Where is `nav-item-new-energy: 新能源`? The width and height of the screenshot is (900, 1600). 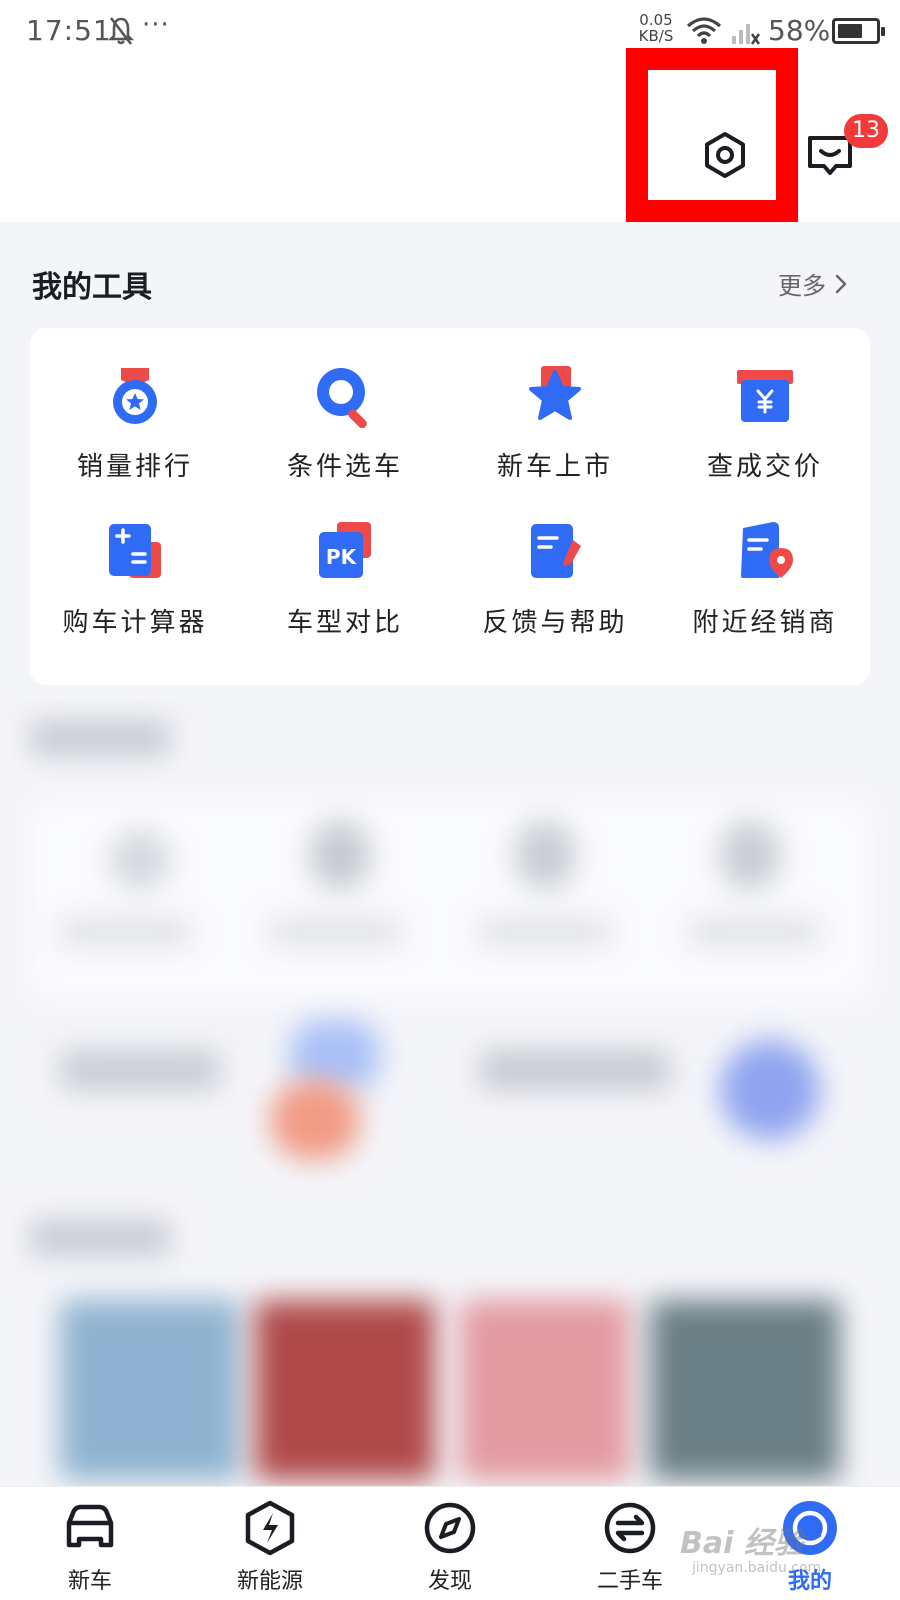
nav-item-new-energy: 新能源 is located at coordinates (270, 1543).